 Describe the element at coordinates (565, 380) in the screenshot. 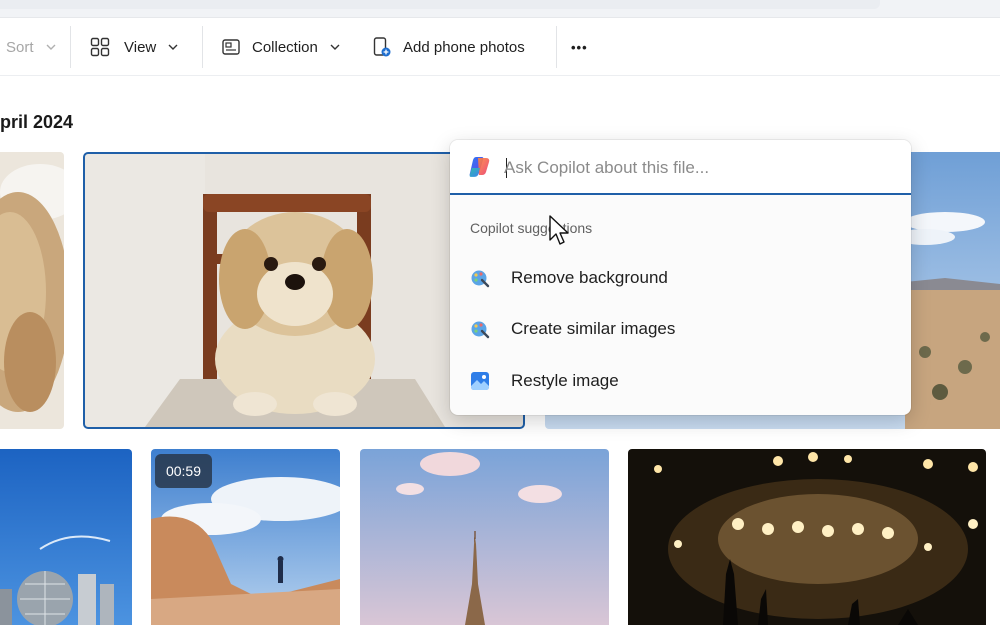

I see `suggestion-label: Restyle image` at that location.